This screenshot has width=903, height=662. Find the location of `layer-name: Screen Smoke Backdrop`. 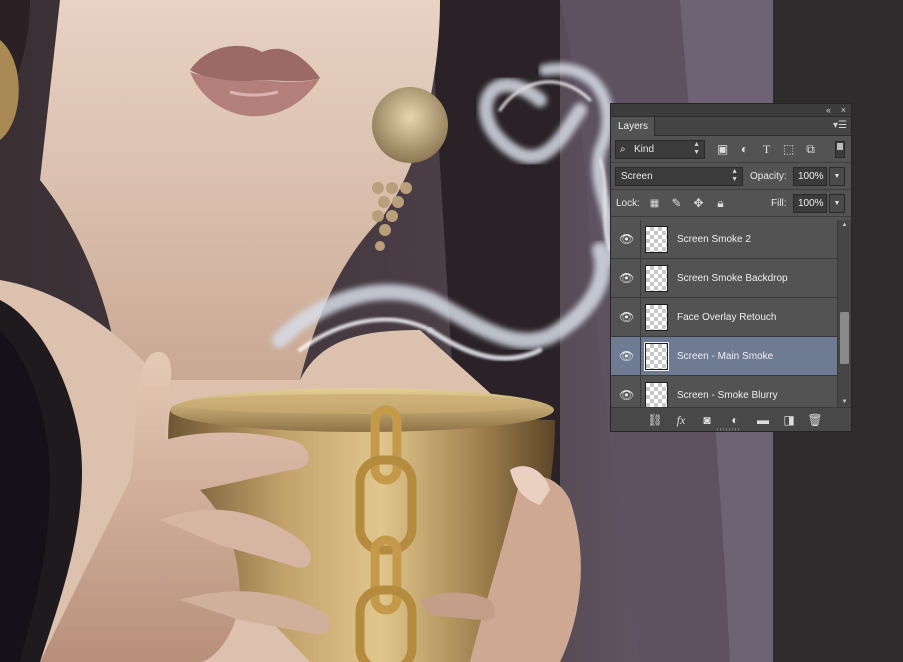

layer-name: Screen Smoke Backdrop is located at coordinates (732, 278).